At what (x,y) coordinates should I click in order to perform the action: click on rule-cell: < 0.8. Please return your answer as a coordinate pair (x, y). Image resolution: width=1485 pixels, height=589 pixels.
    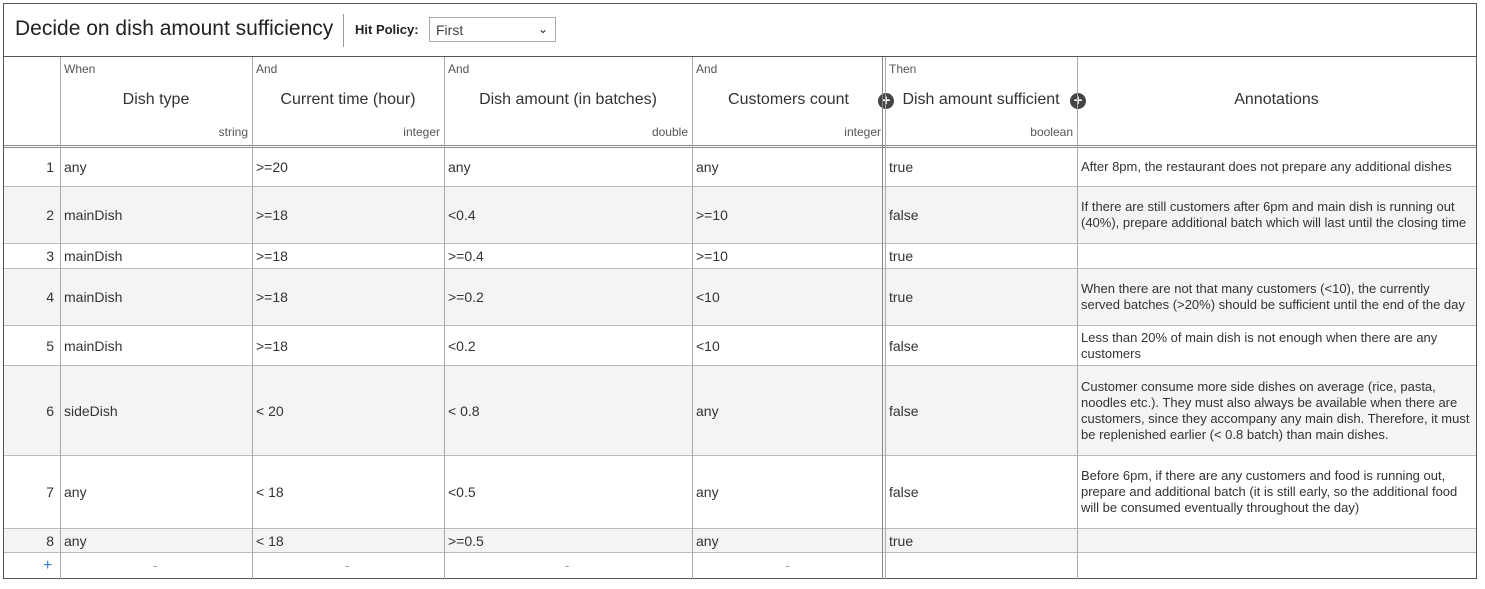
    Looking at the image, I should click on (568, 410).